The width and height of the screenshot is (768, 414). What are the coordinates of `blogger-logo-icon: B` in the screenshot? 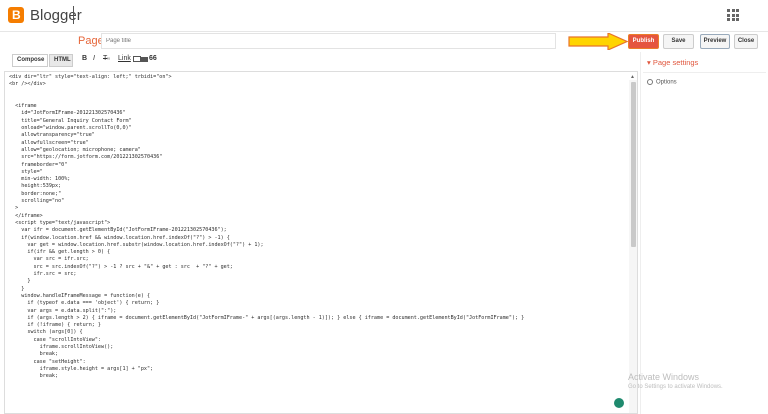 It's located at (16, 15).